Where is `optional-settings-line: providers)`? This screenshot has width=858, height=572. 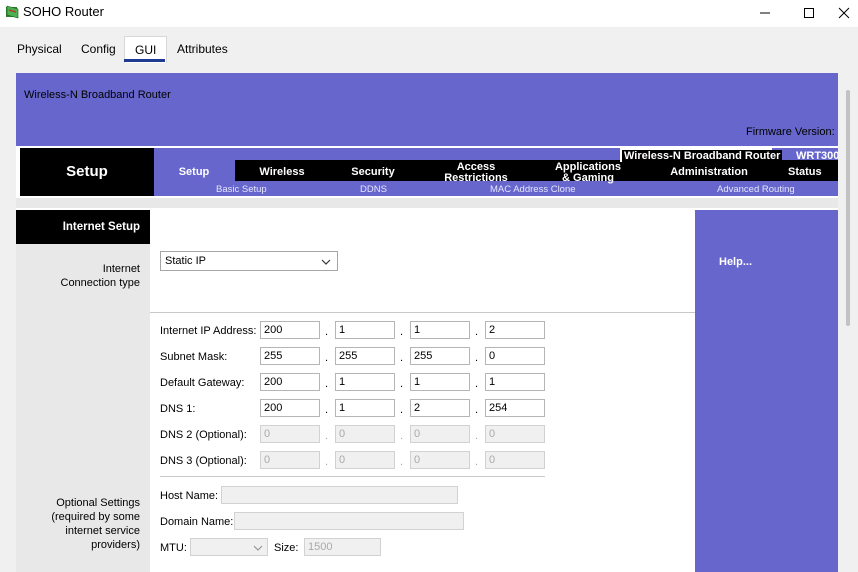
optional-settings-line: providers) is located at coordinates (115, 545).